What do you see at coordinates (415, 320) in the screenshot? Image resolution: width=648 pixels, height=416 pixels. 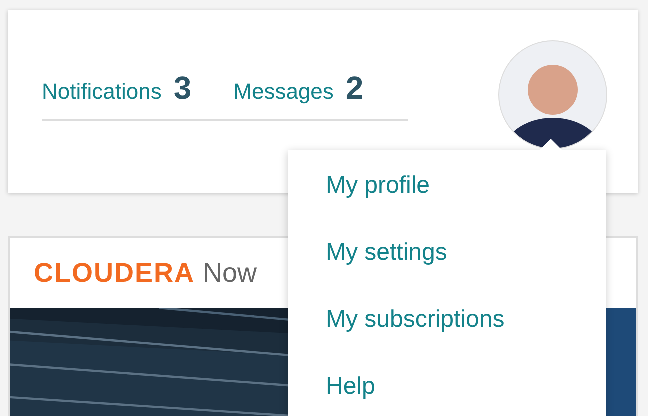 I see `menu-item: My subscriptions` at bounding box center [415, 320].